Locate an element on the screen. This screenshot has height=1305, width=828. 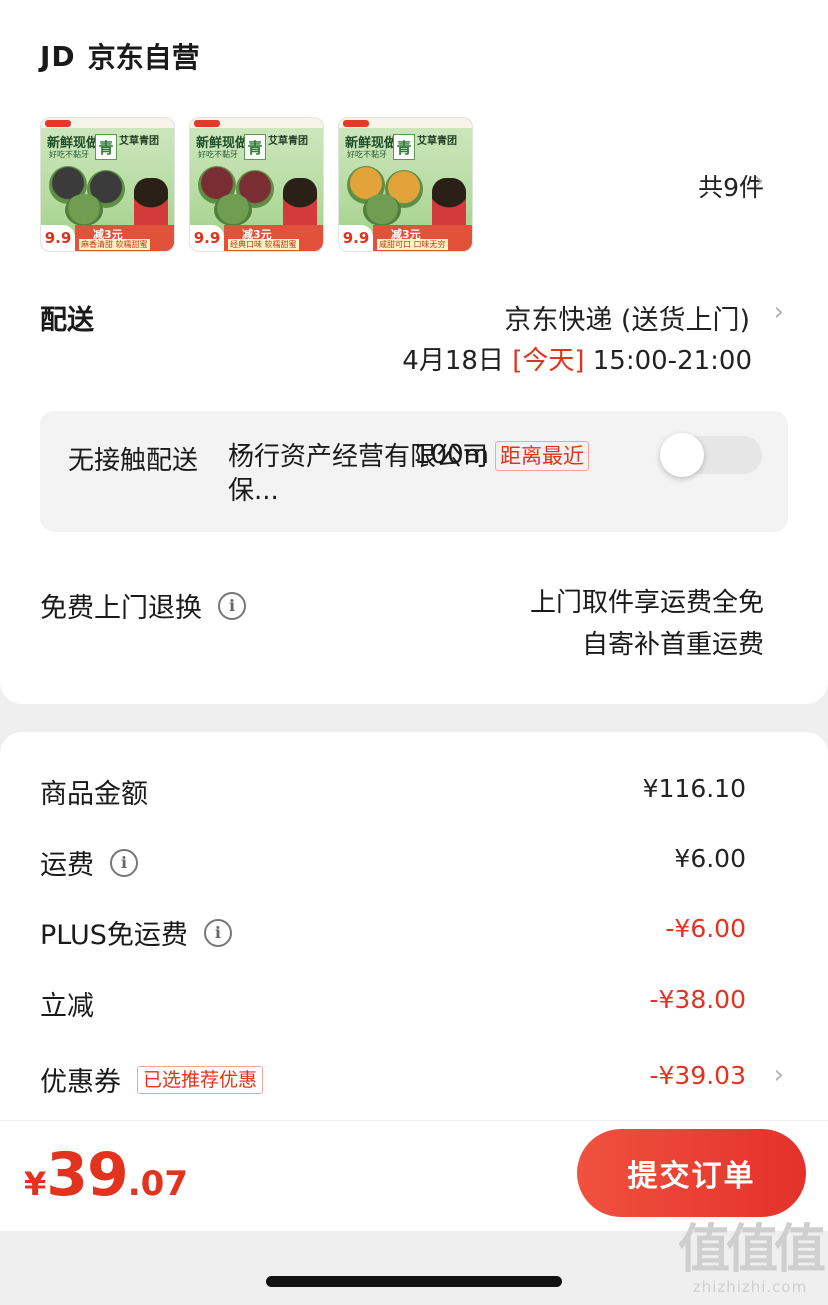
thumb-promo: 减3元 麻香清甜 软糯甜蜜 is located at coordinates (124, 238).